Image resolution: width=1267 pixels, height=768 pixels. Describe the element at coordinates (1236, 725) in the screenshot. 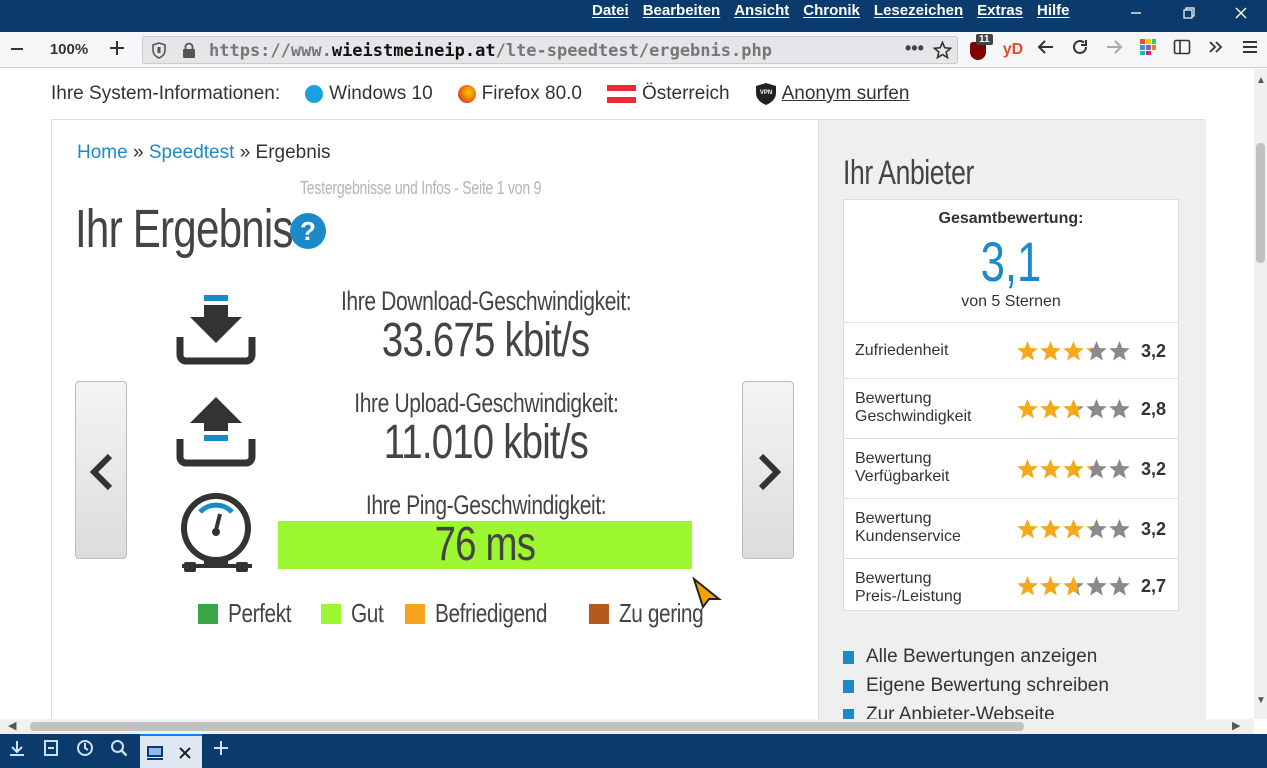

I see `scroll-right-icon: ▶` at that location.